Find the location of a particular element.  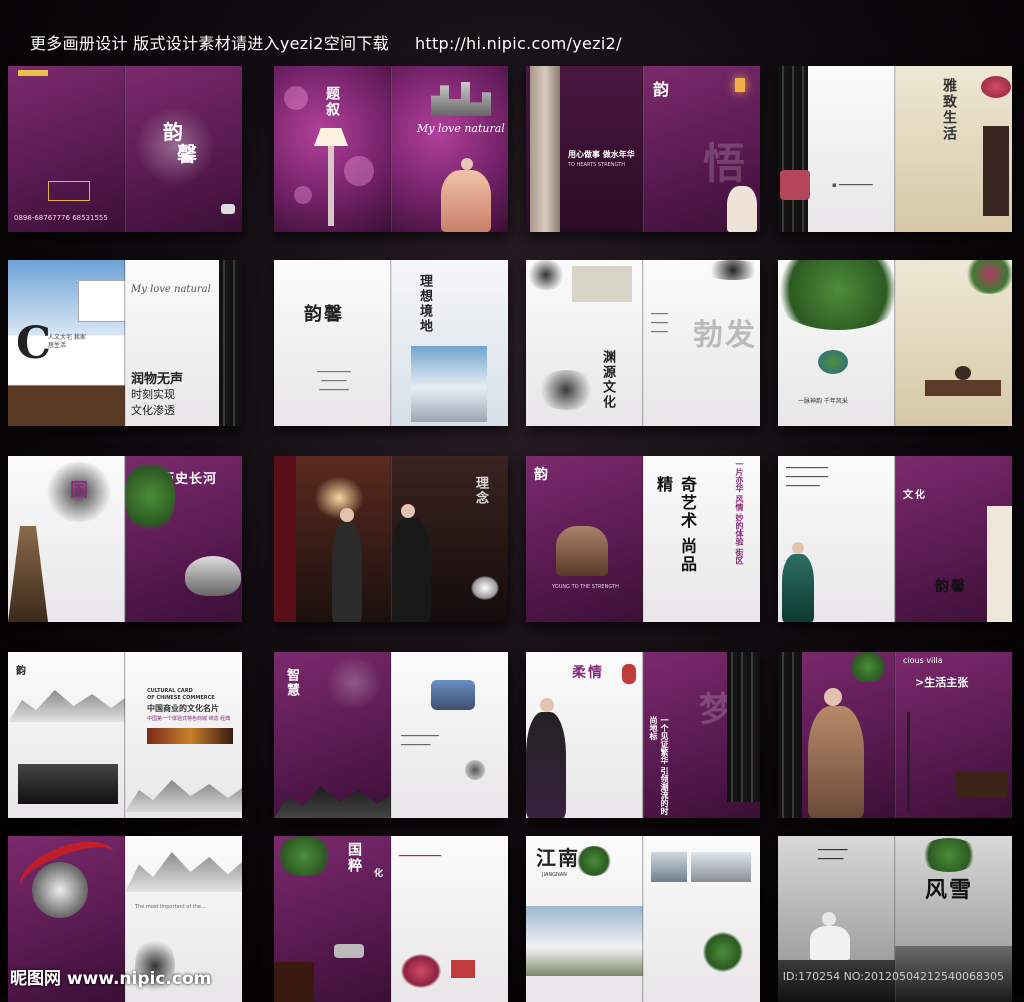

spread-16-right: cious villa >生活主张 is located at coordinates (953, 735).